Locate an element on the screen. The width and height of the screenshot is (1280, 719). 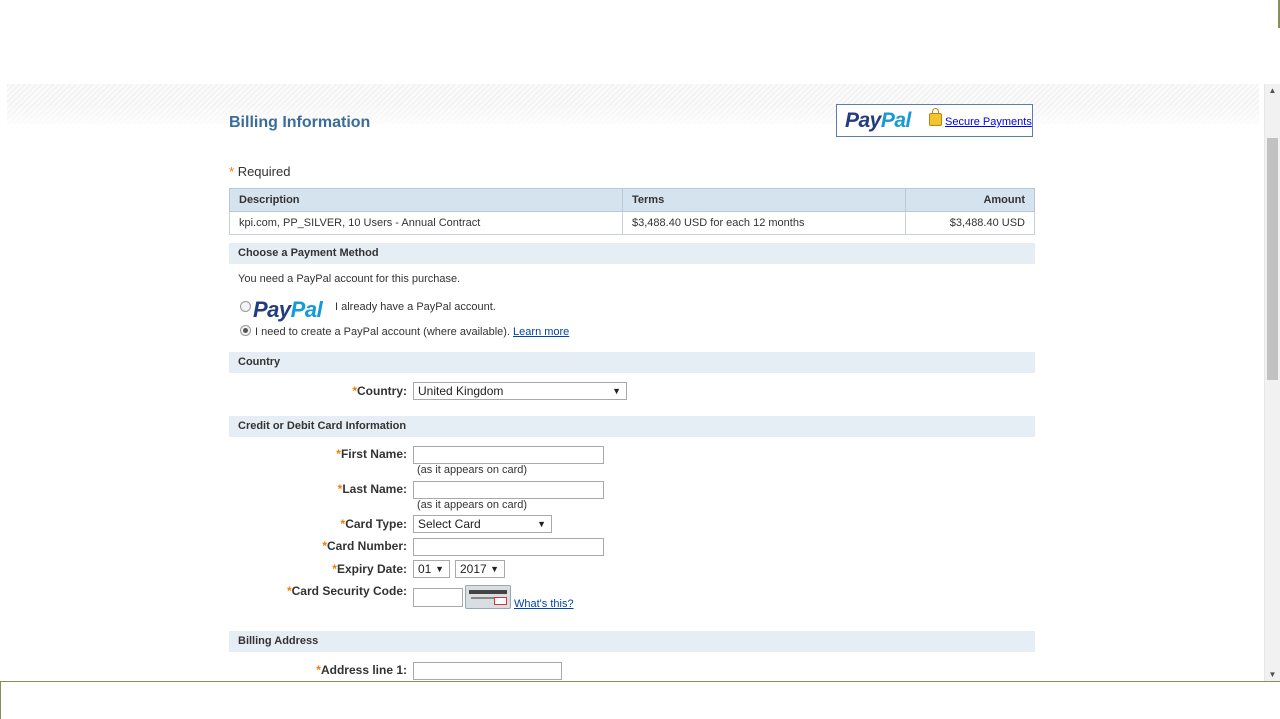
address-line-1-field is located at coordinates (487, 671).